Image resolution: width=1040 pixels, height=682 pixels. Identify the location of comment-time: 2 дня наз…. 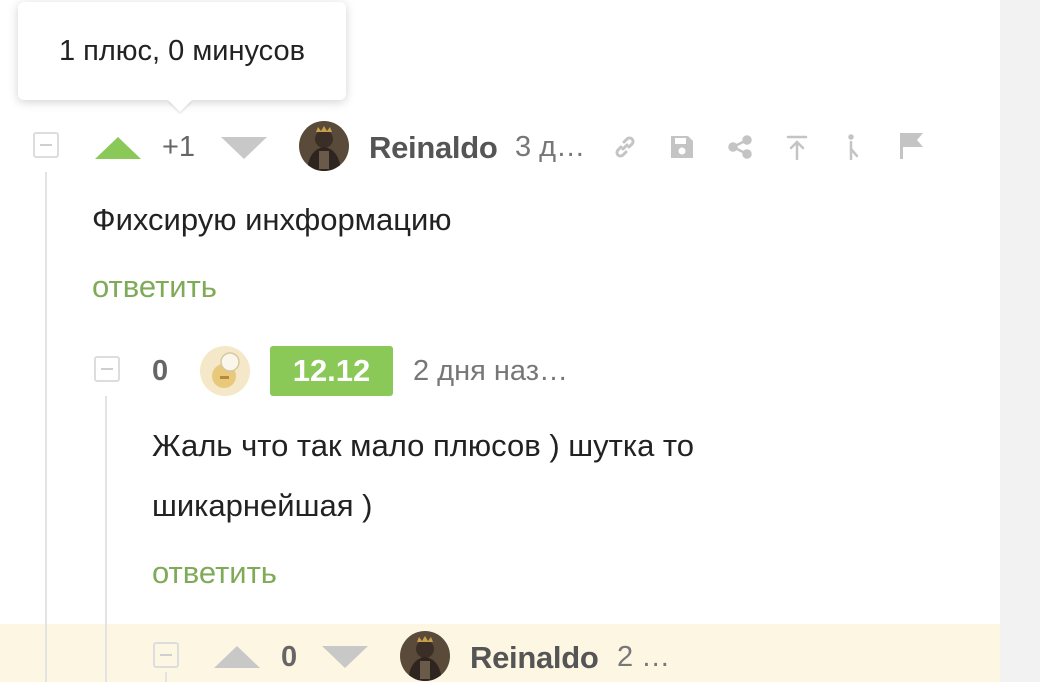
(490, 371).